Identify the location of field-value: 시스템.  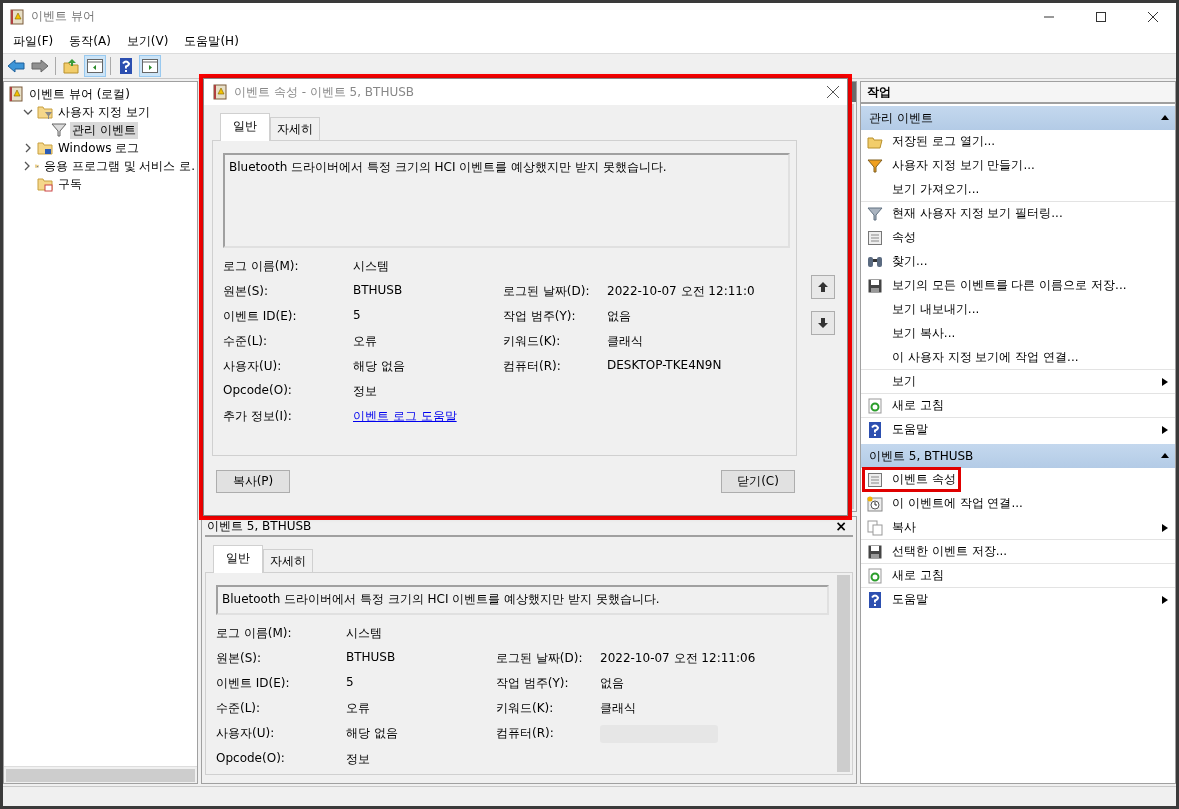
(371, 266).